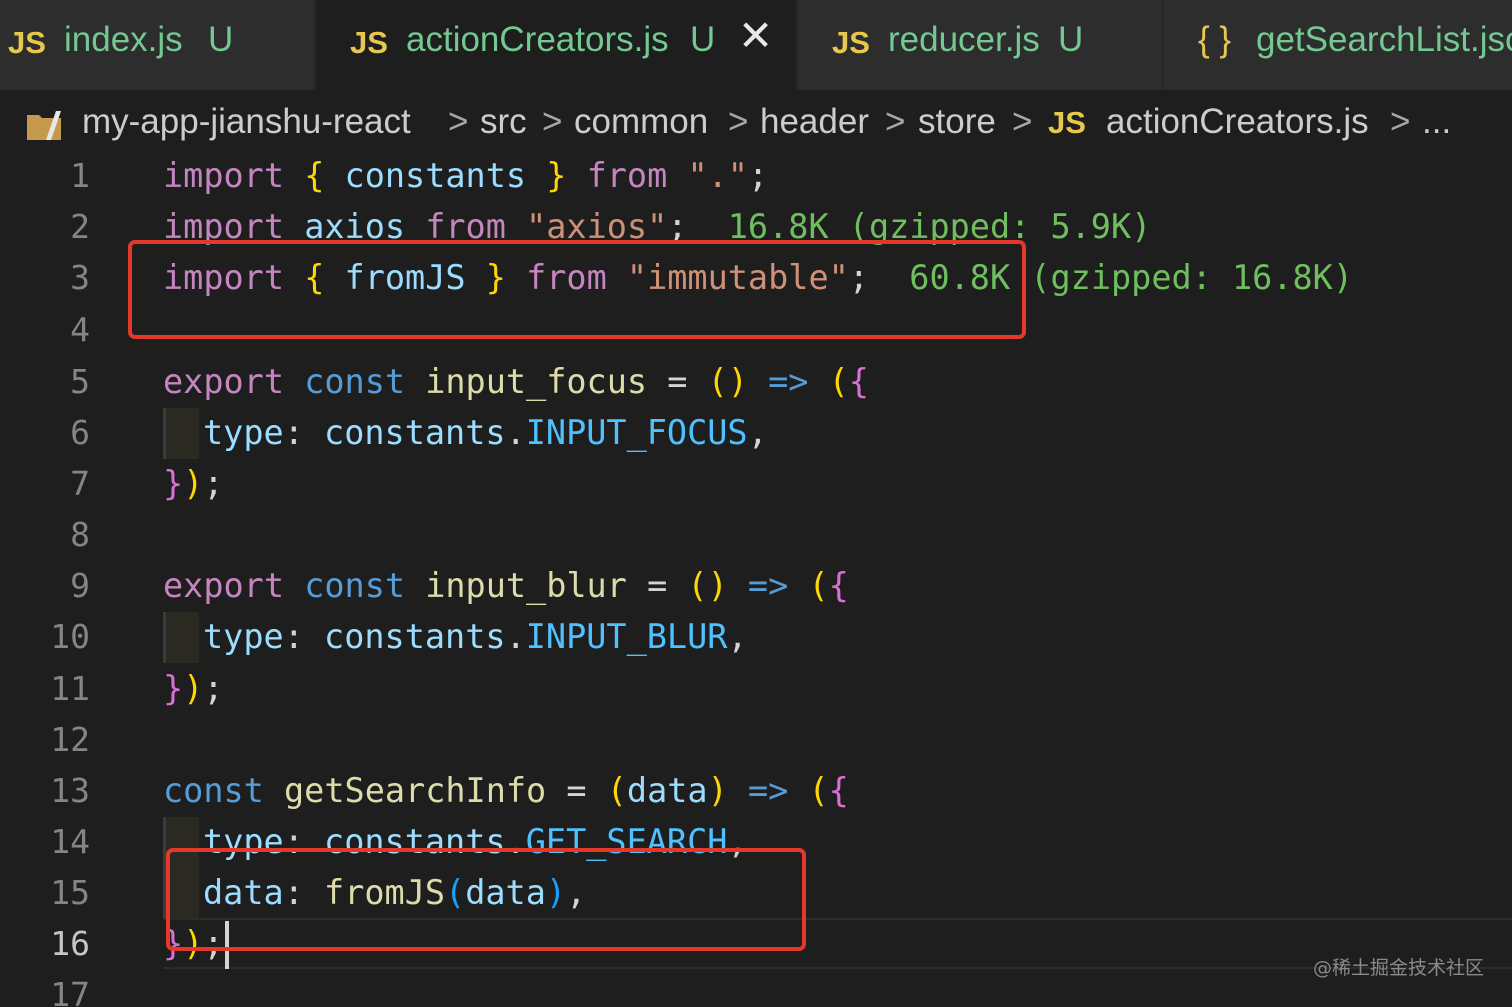  I want to click on code-line-6: type: constants.INPUT_FOCUS,, so click(485, 432).